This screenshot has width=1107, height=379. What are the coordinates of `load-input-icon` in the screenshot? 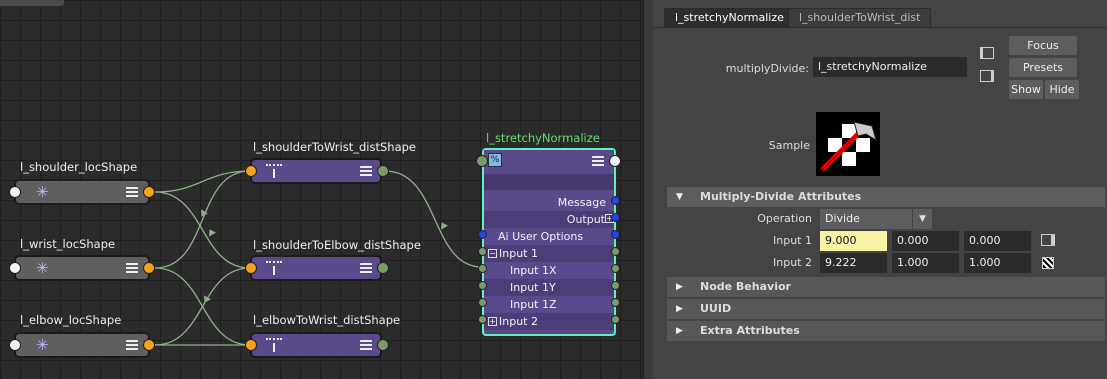 It's located at (987, 53).